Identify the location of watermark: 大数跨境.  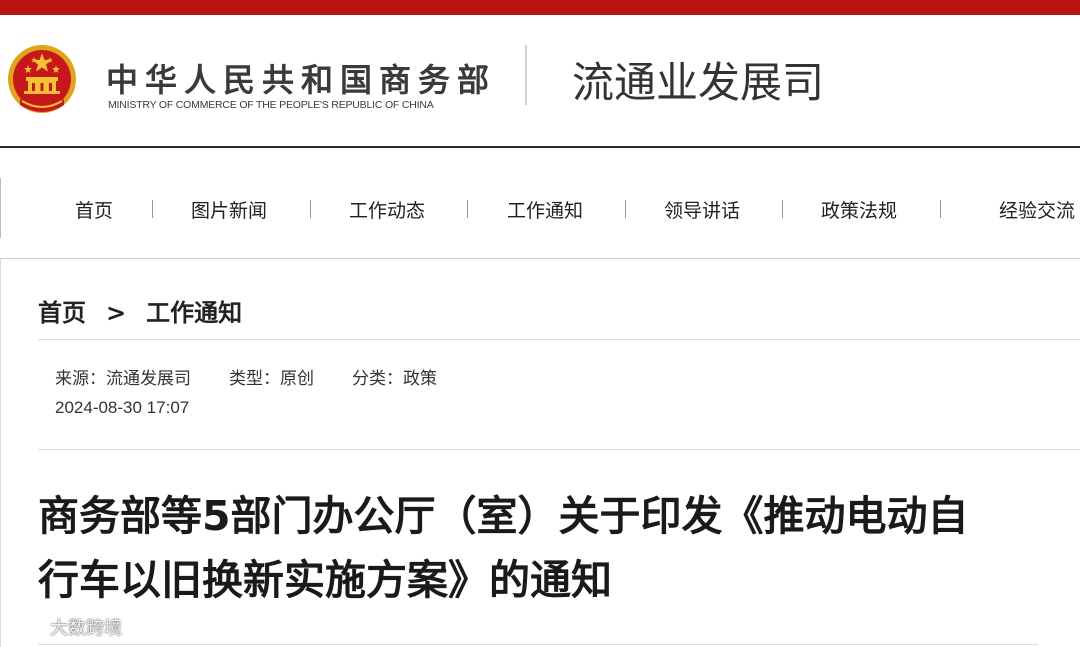
(65, 627).